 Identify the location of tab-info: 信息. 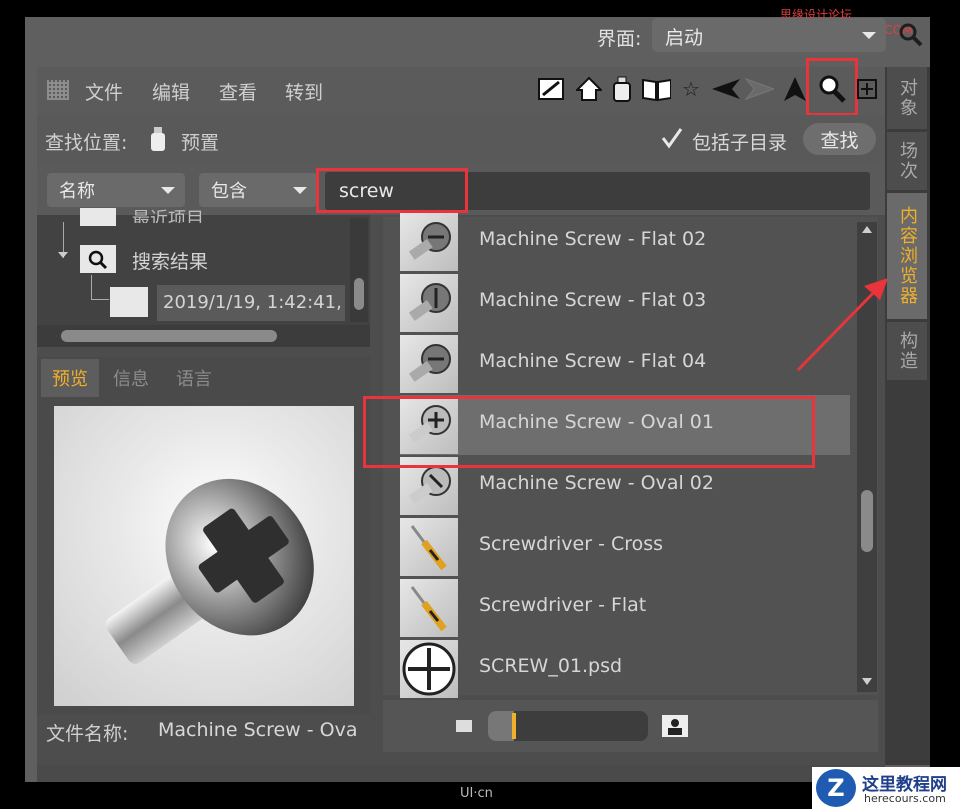
(131, 378).